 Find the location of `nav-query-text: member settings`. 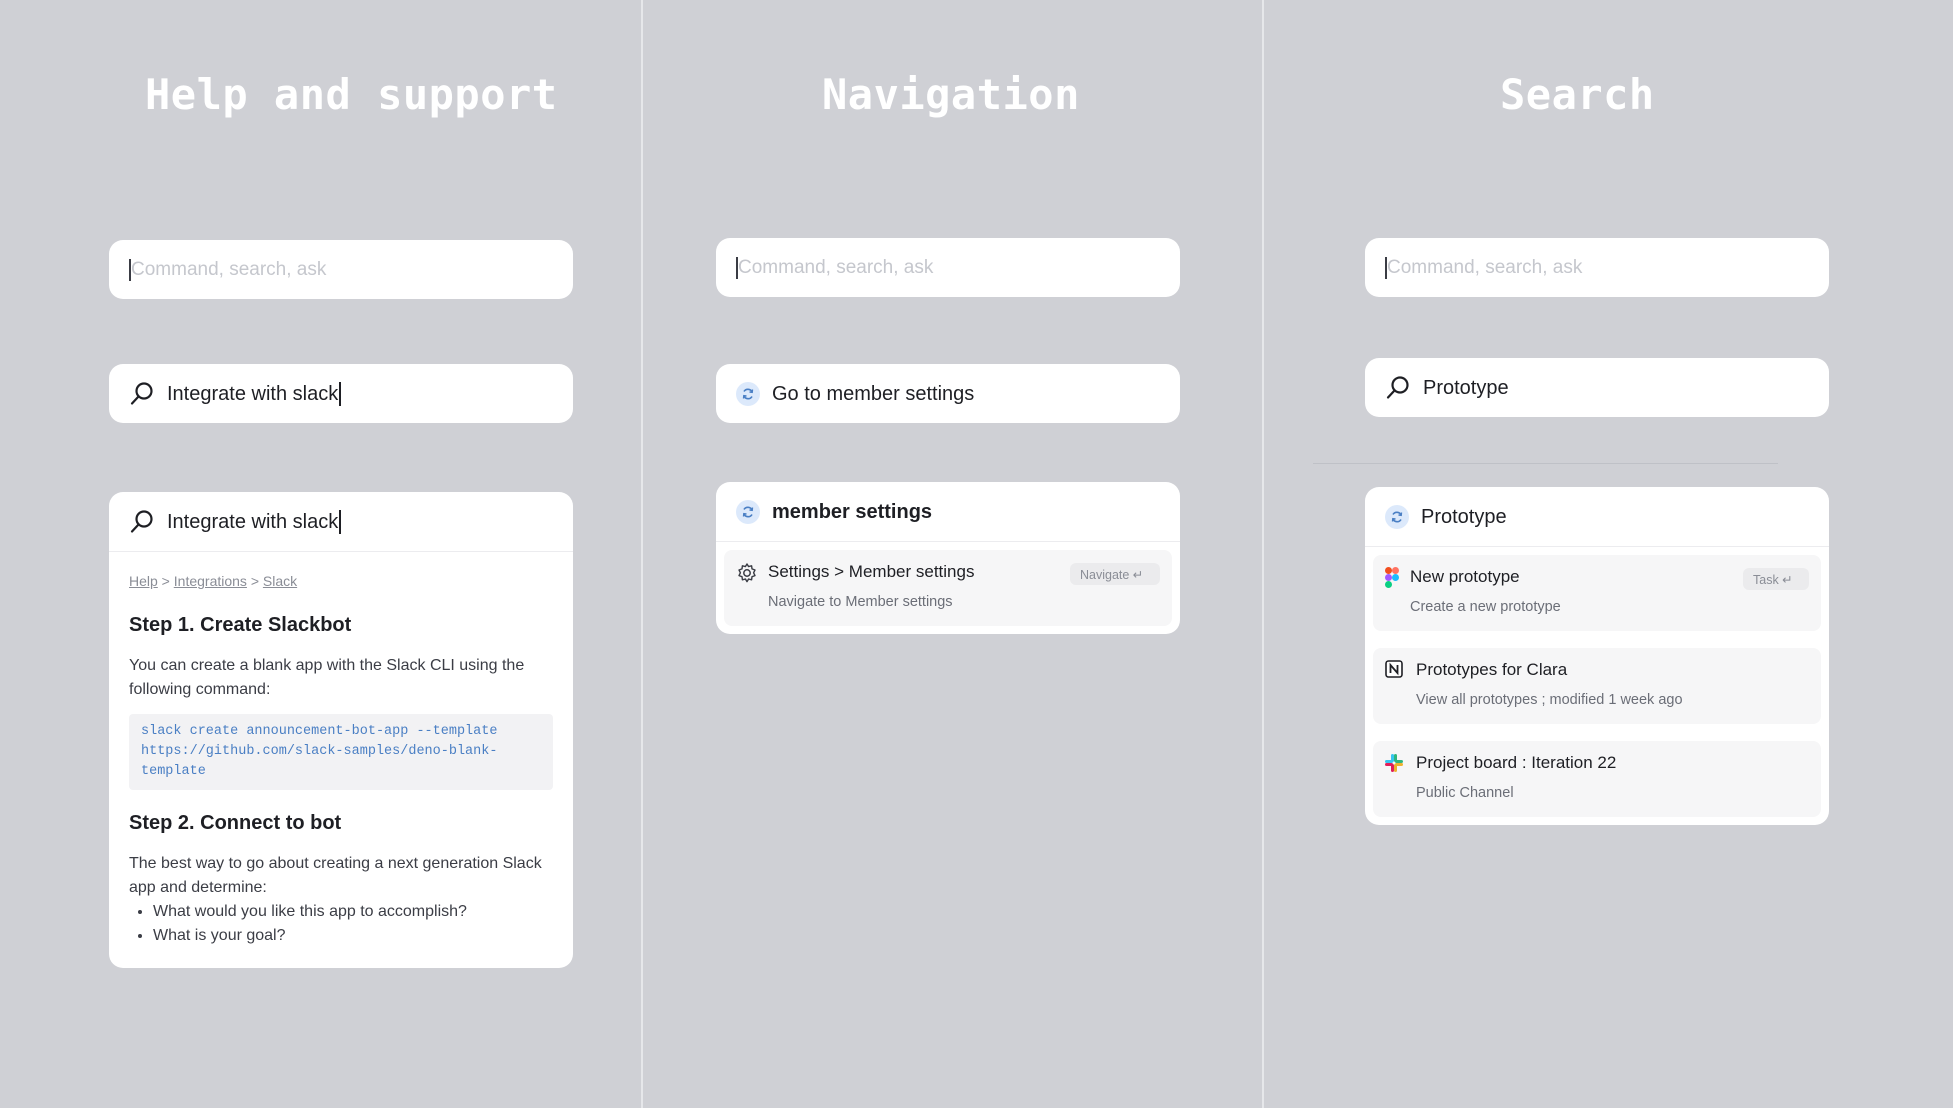

nav-query-text: member settings is located at coordinates (852, 511).